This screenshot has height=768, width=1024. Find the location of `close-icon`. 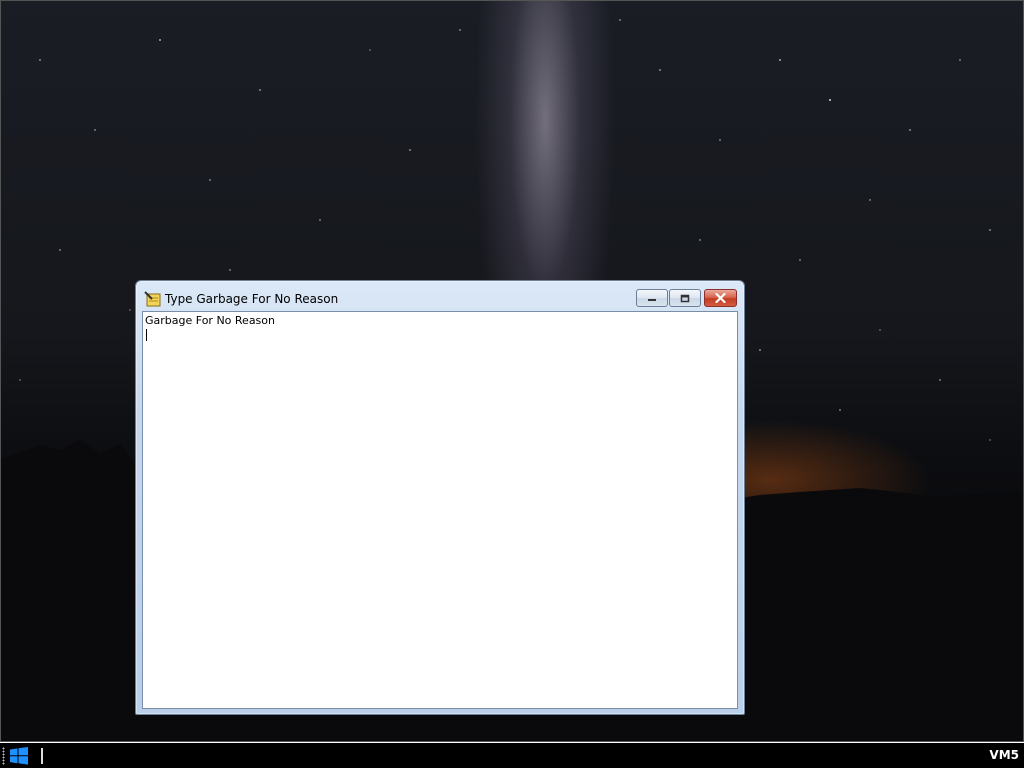

close-icon is located at coordinates (720, 298).